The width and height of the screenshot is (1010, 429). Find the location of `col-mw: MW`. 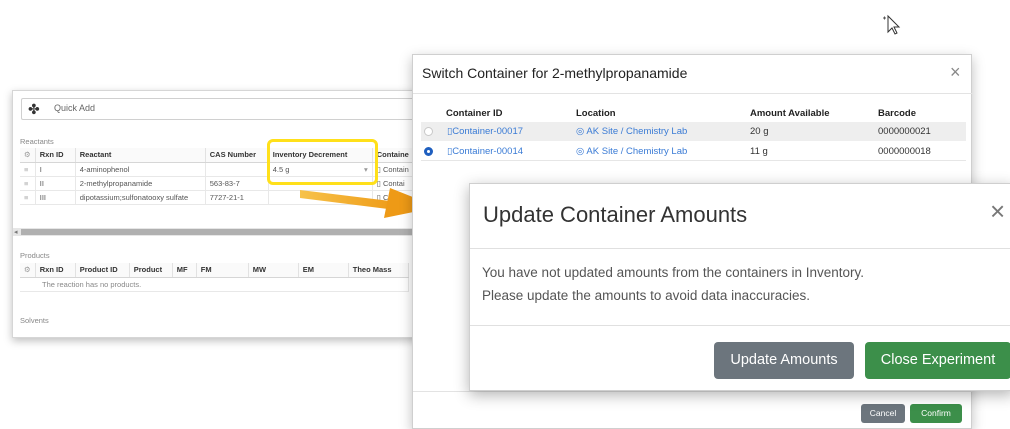

col-mw: MW is located at coordinates (273, 270).